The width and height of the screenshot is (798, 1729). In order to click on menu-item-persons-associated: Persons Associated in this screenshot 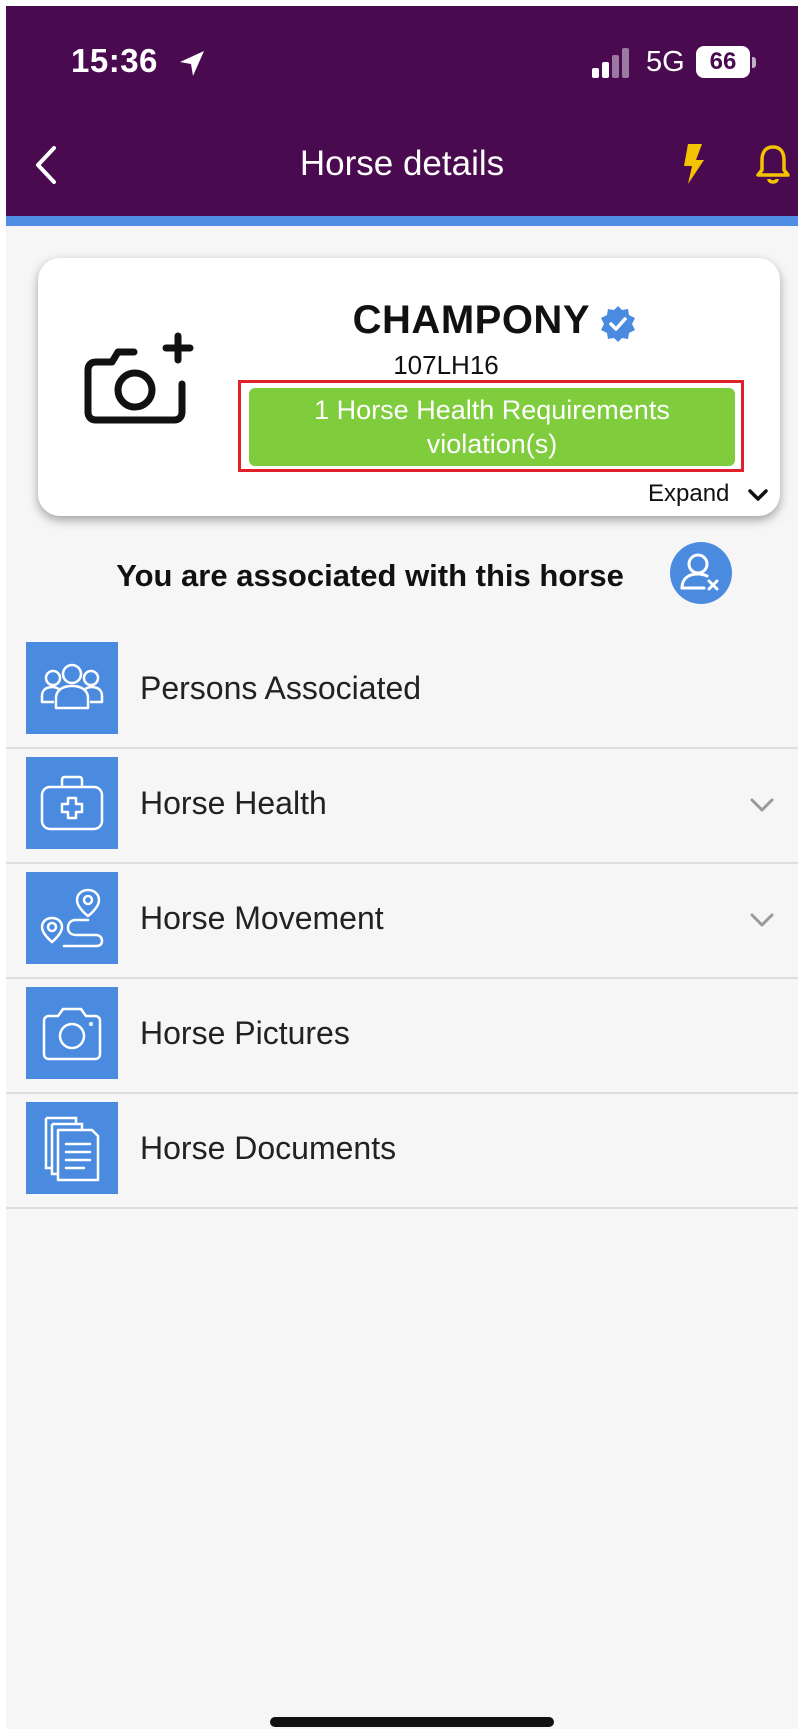, I will do `click(402, 691)`.